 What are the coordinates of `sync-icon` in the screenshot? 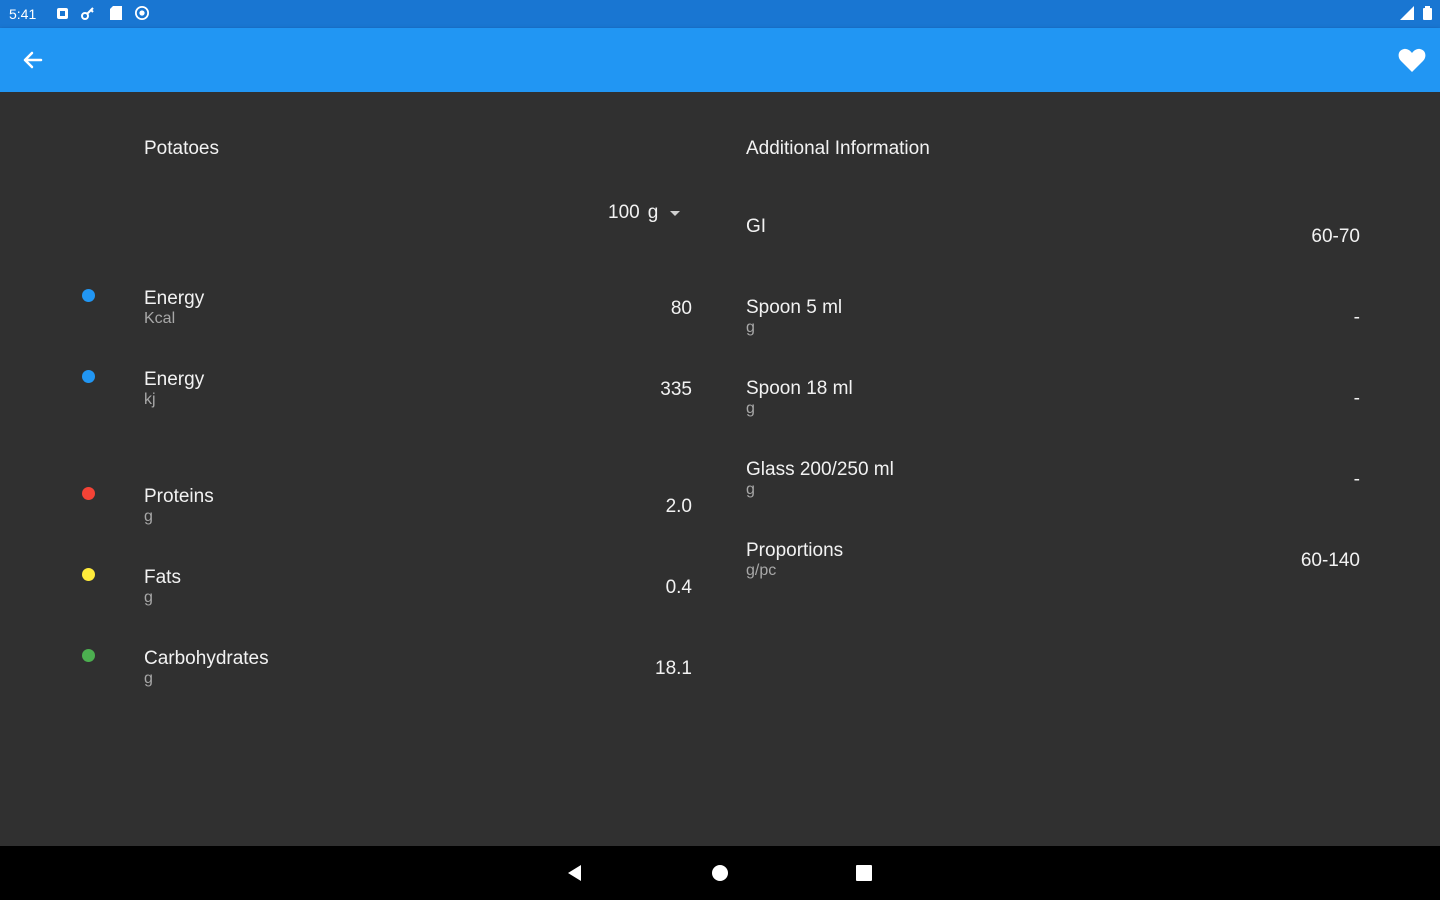 It's located at (142, 13).